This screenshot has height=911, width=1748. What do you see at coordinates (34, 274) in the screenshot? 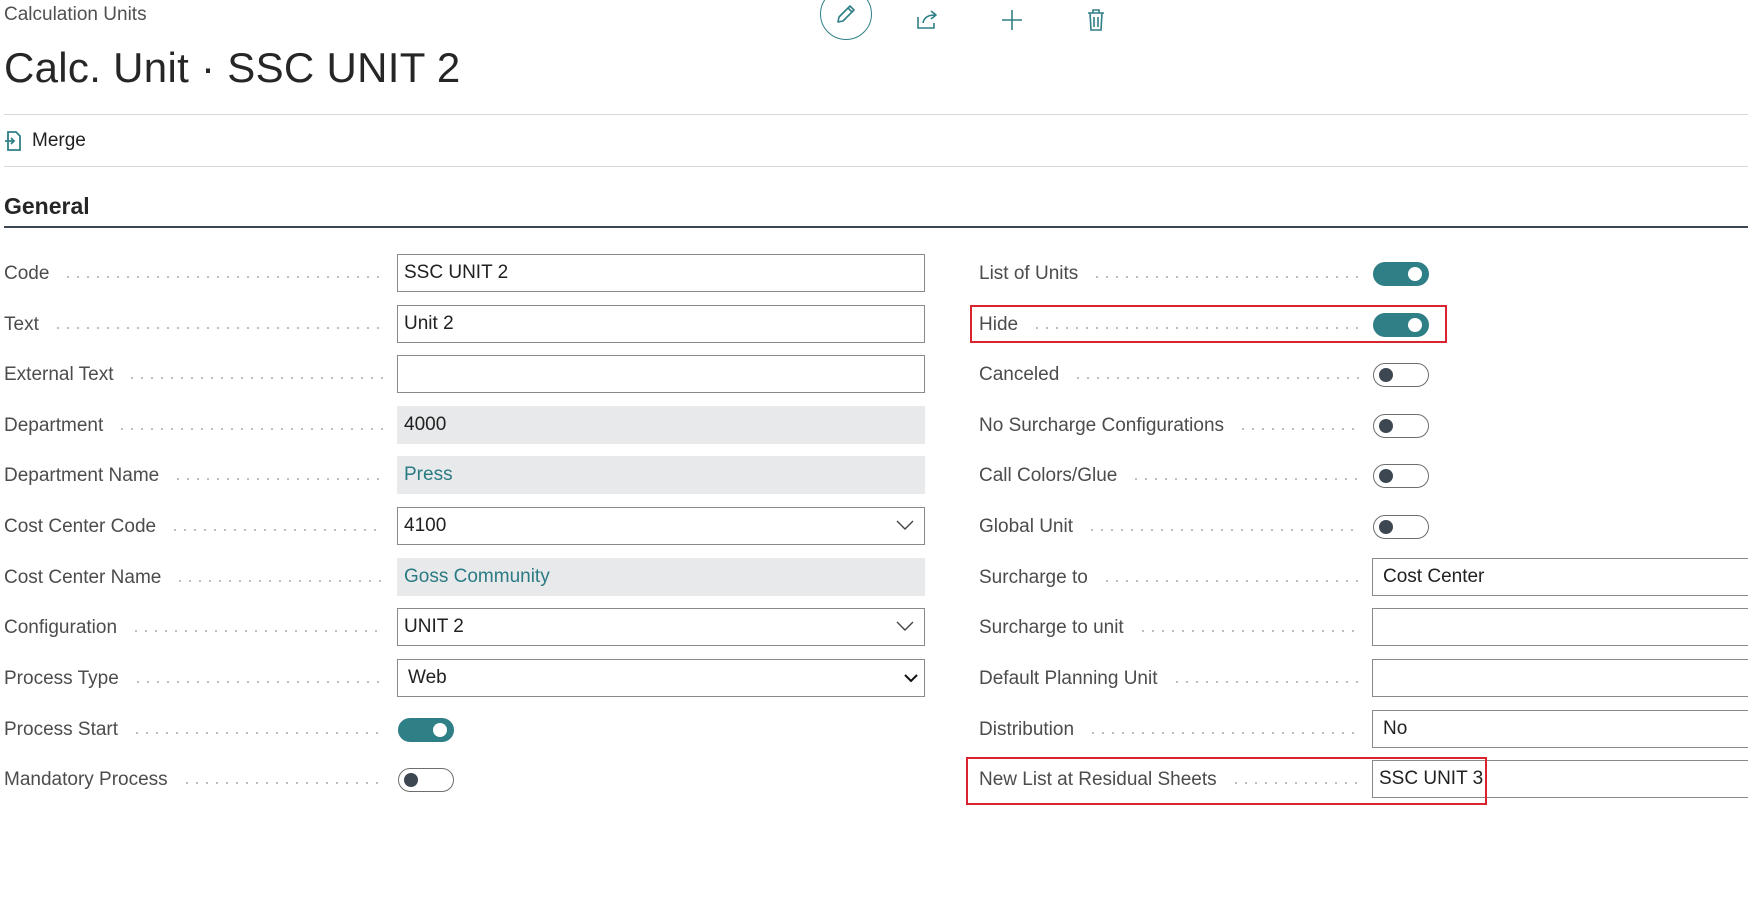
I see `field-label: Code` at bounding box center [34, 274].